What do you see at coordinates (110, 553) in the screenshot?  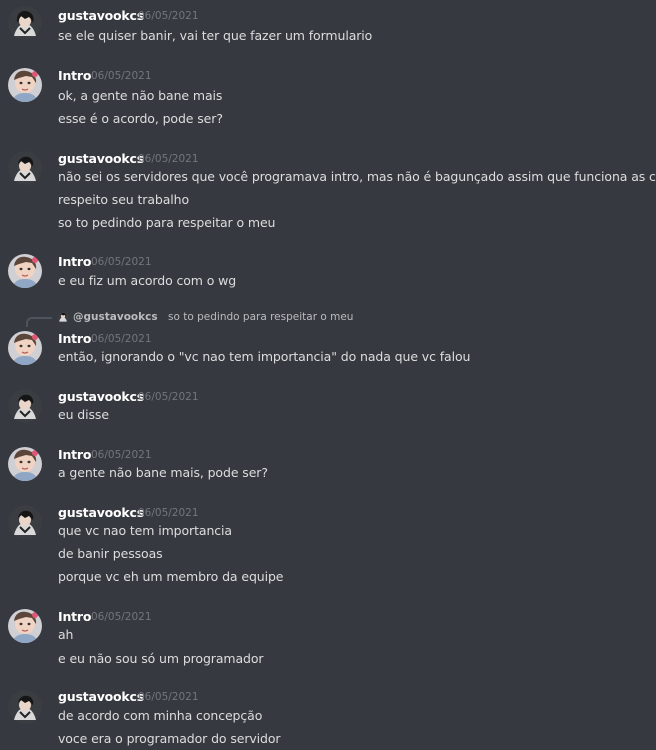 I see `message-text: de banir pessoas` at bounding box center [110, 553].